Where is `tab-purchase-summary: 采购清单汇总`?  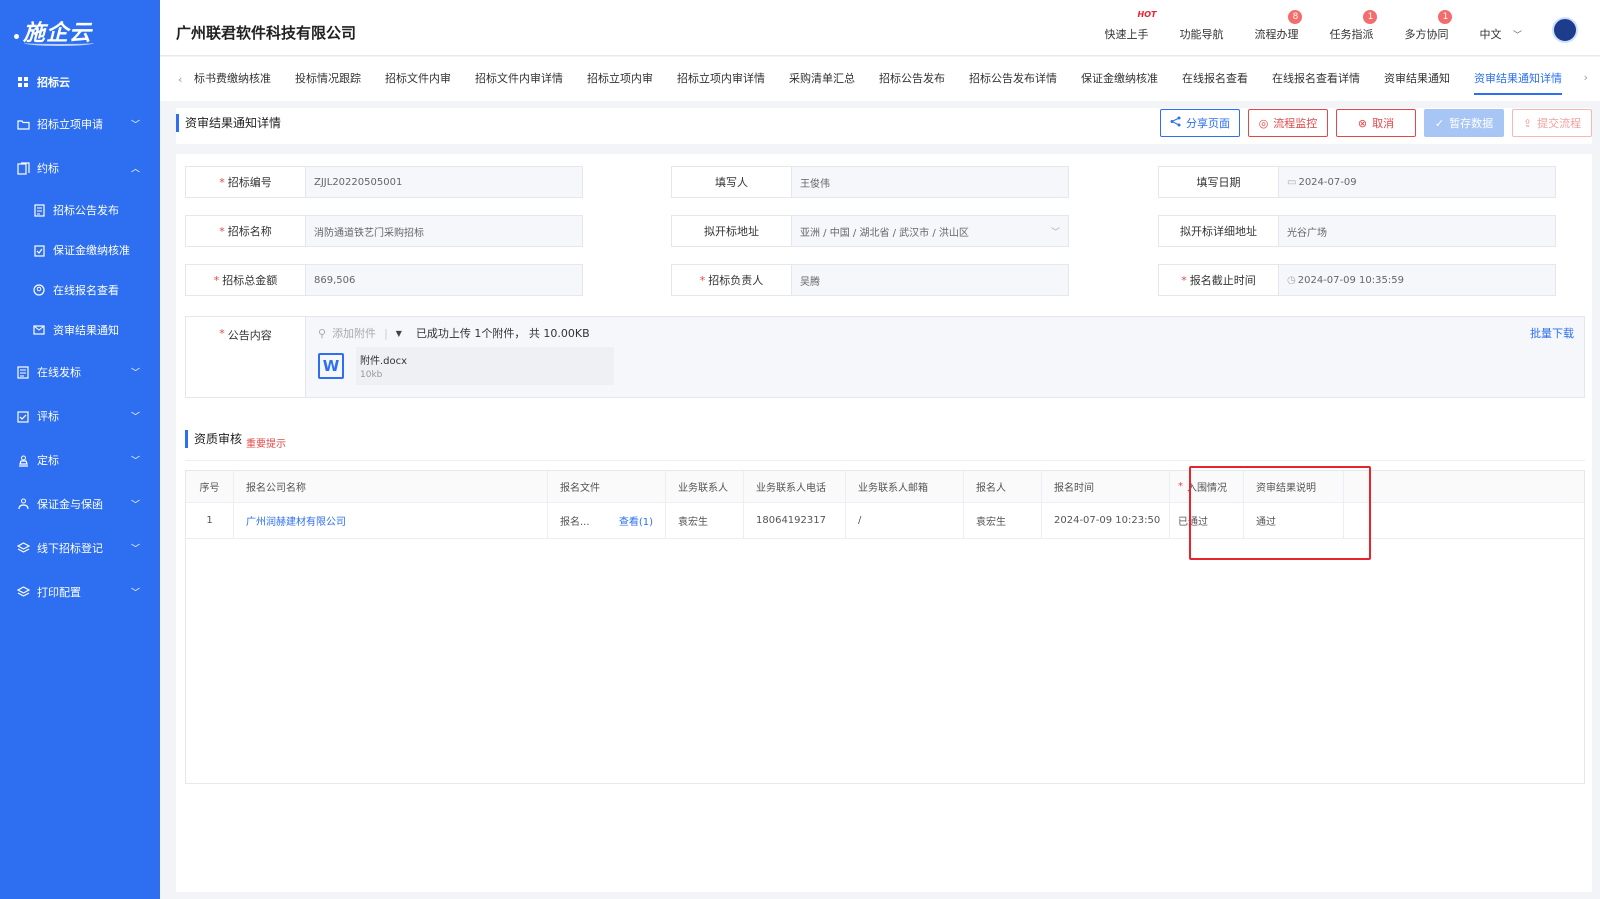
tab-purchase-summary: 采购清单汇总 is located at coordinates (822, 79).